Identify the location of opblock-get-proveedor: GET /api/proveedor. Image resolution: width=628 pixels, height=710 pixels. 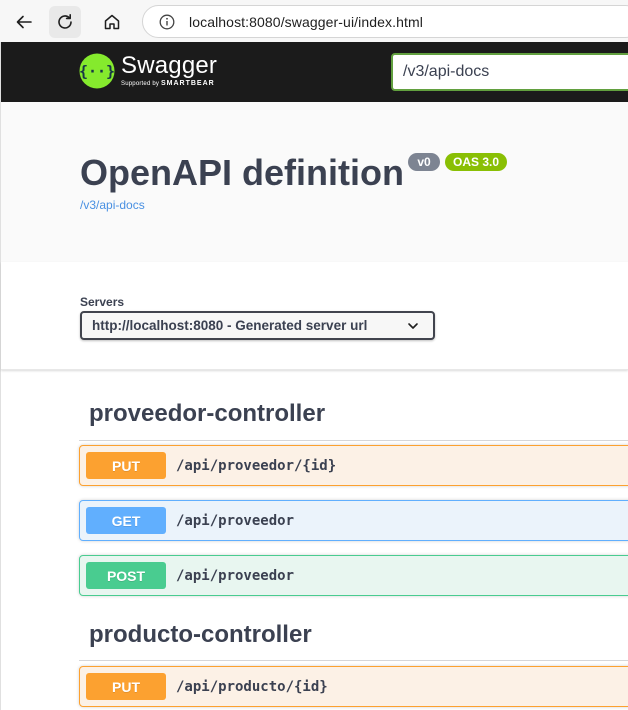
(353, 520).